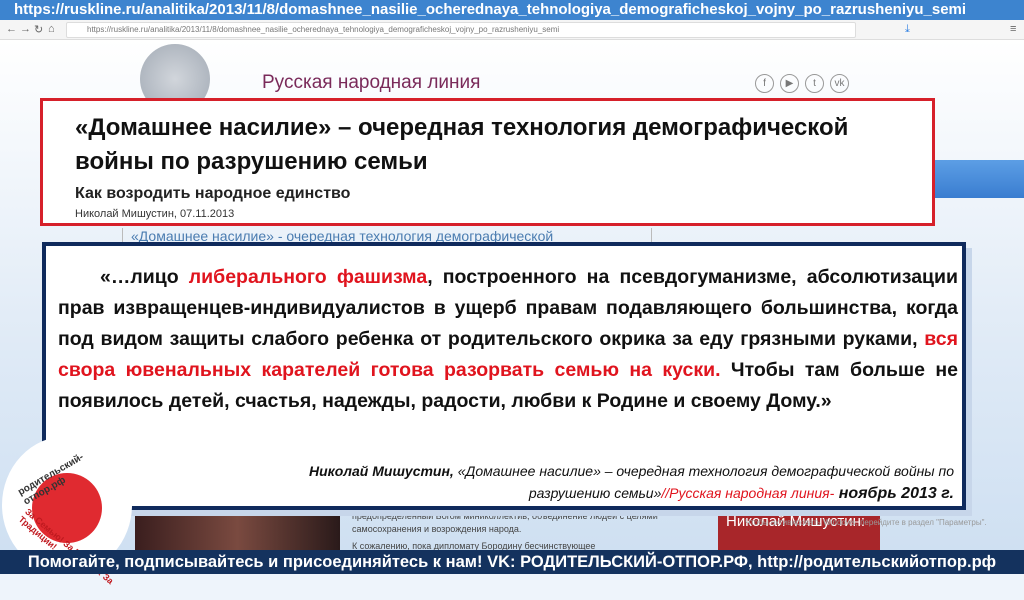 Image resolution: width=1024 pixels, height=600 pixels. Describe the element at coordinates (213, 193) in the screenshot. I see `article-subtitle: Как возродить народное единство` at that location.